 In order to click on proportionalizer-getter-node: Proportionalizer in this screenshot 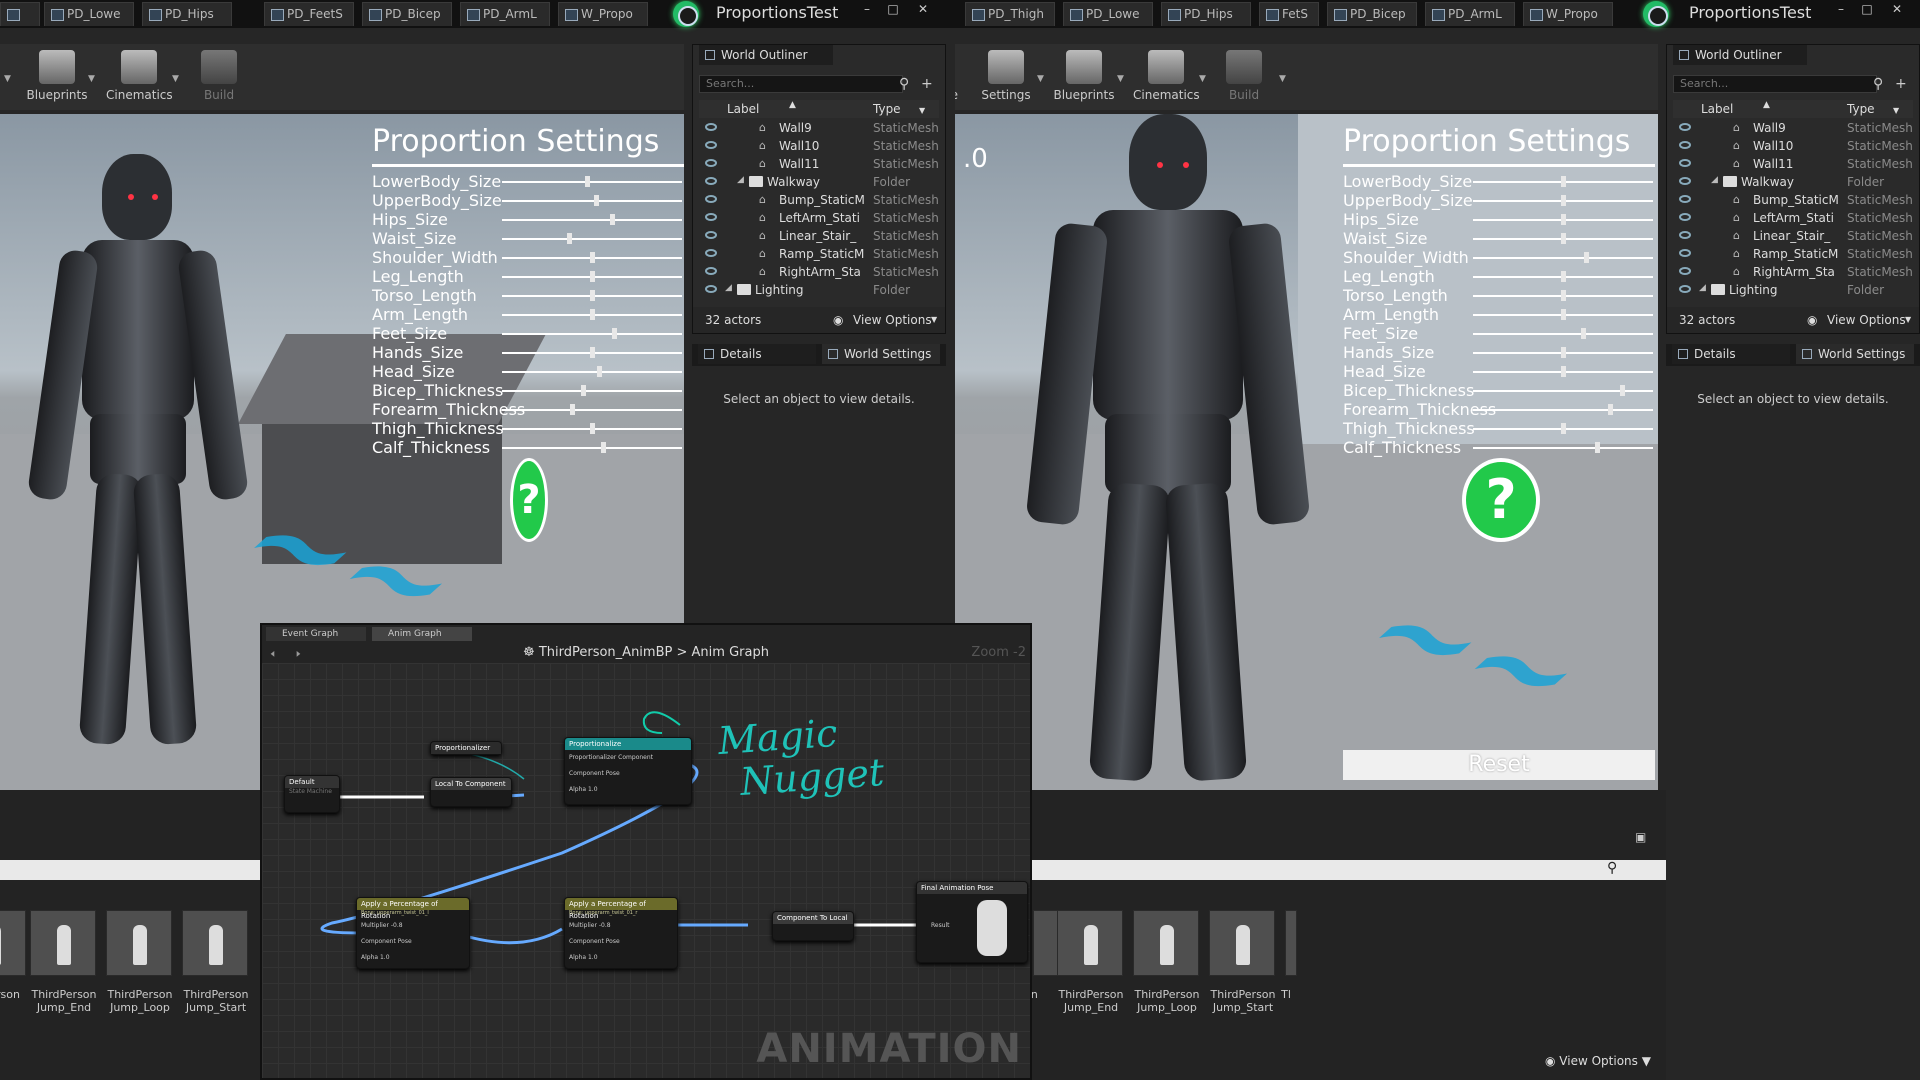, I will do `click(466, 748)`.